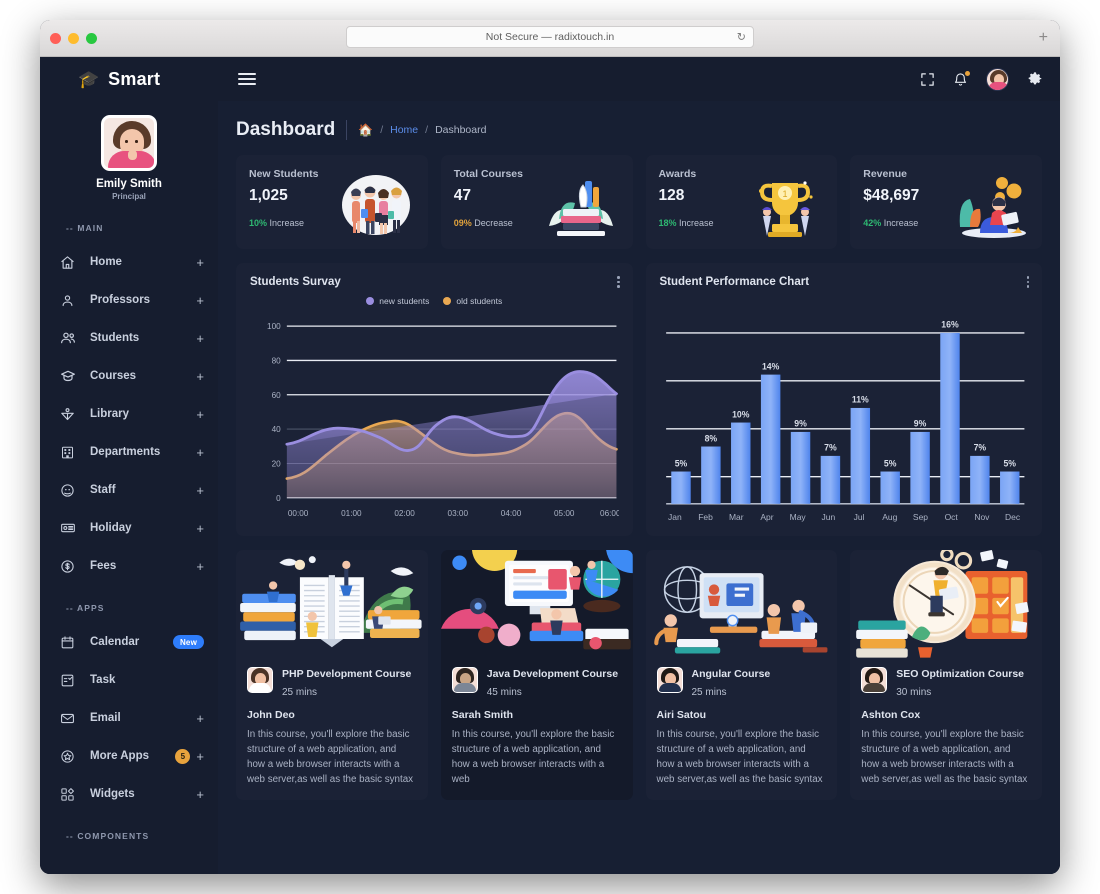  I want to click on minimize-window-button, so click(73, 38).